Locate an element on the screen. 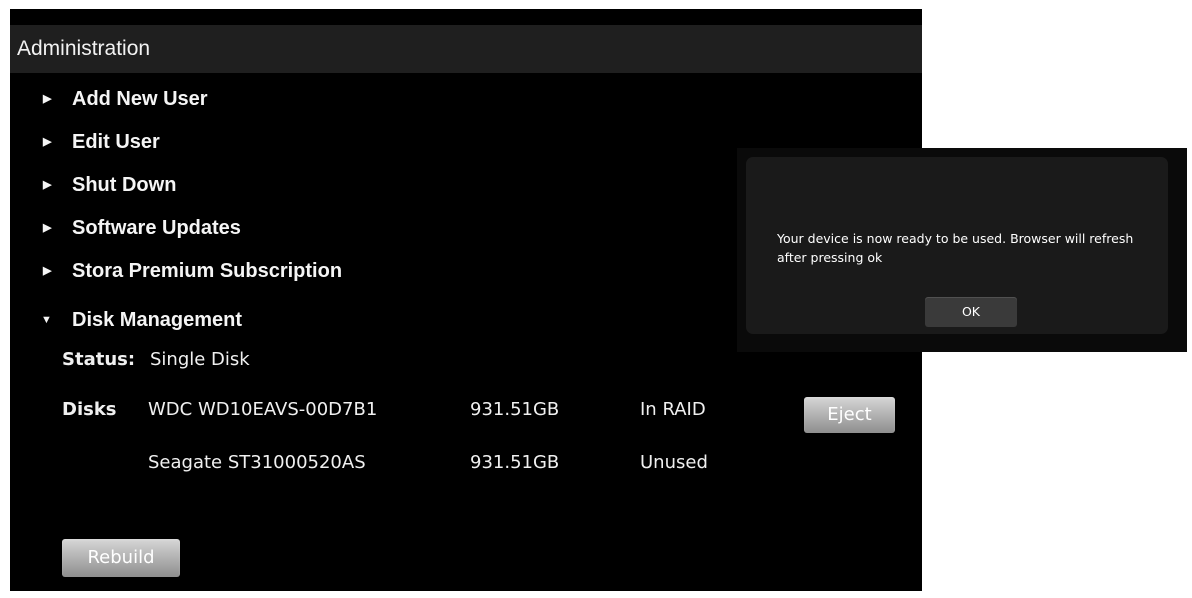  disk-state: In RAID is located at coordinates (673, 409).